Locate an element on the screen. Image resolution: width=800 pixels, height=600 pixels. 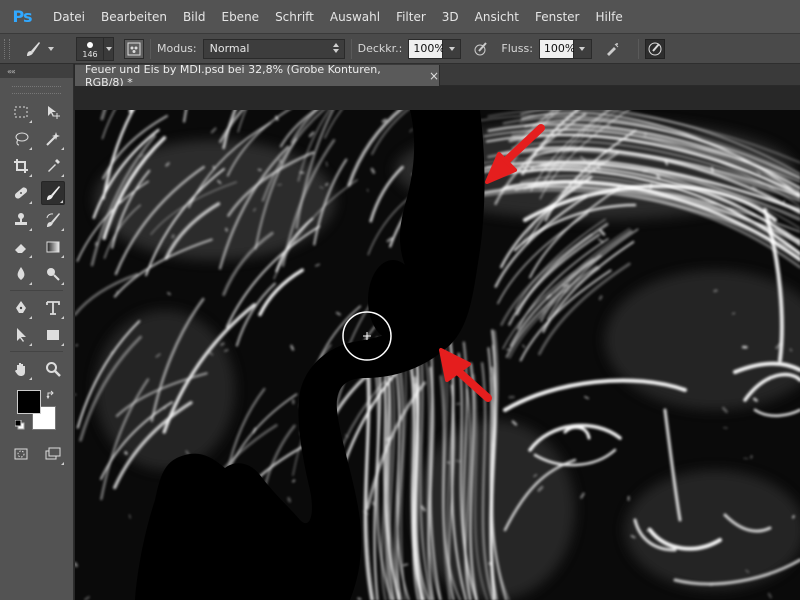
color-swatches is located at coordinates (36, 414).